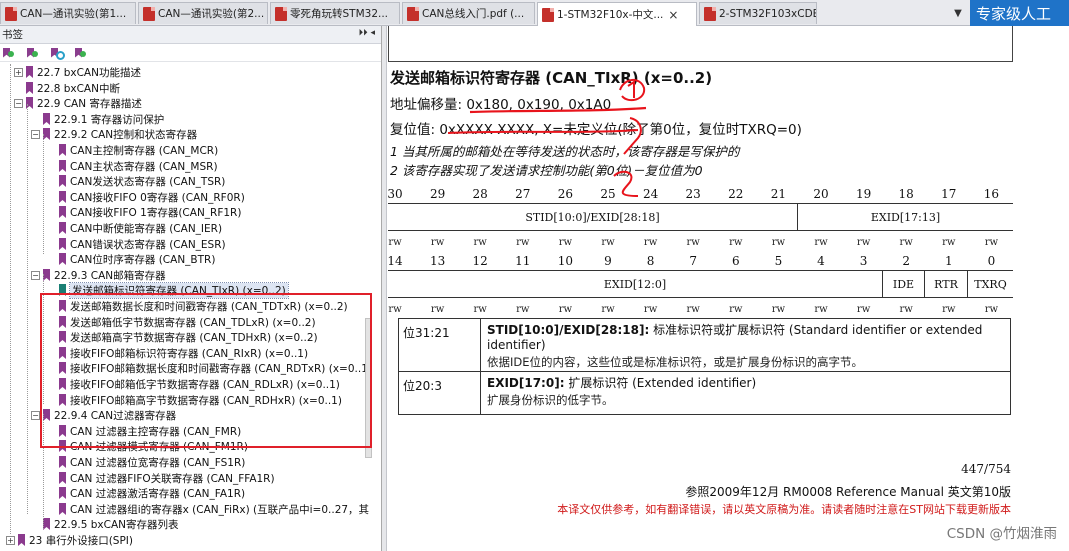 This screenshot has width=1069, height=551. Describe the element at coordinates (903, 284) in the screenshot. I see `field-ide: IDE` at that location.